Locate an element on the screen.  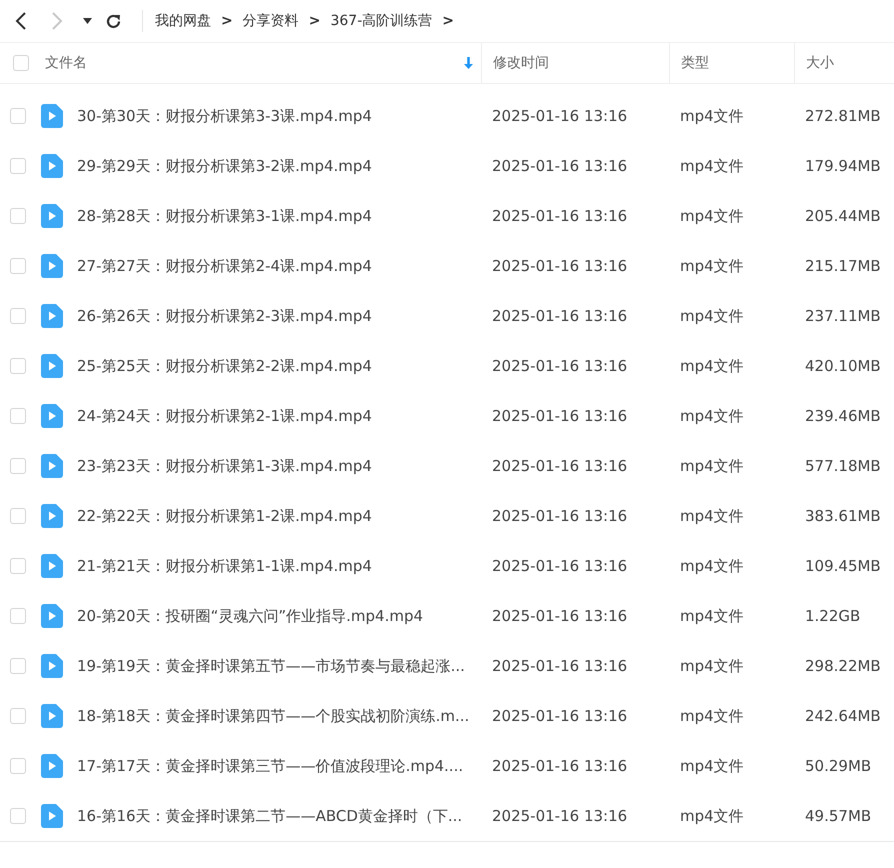
file-size: 215.17MB is located at coordinates (843, 266).